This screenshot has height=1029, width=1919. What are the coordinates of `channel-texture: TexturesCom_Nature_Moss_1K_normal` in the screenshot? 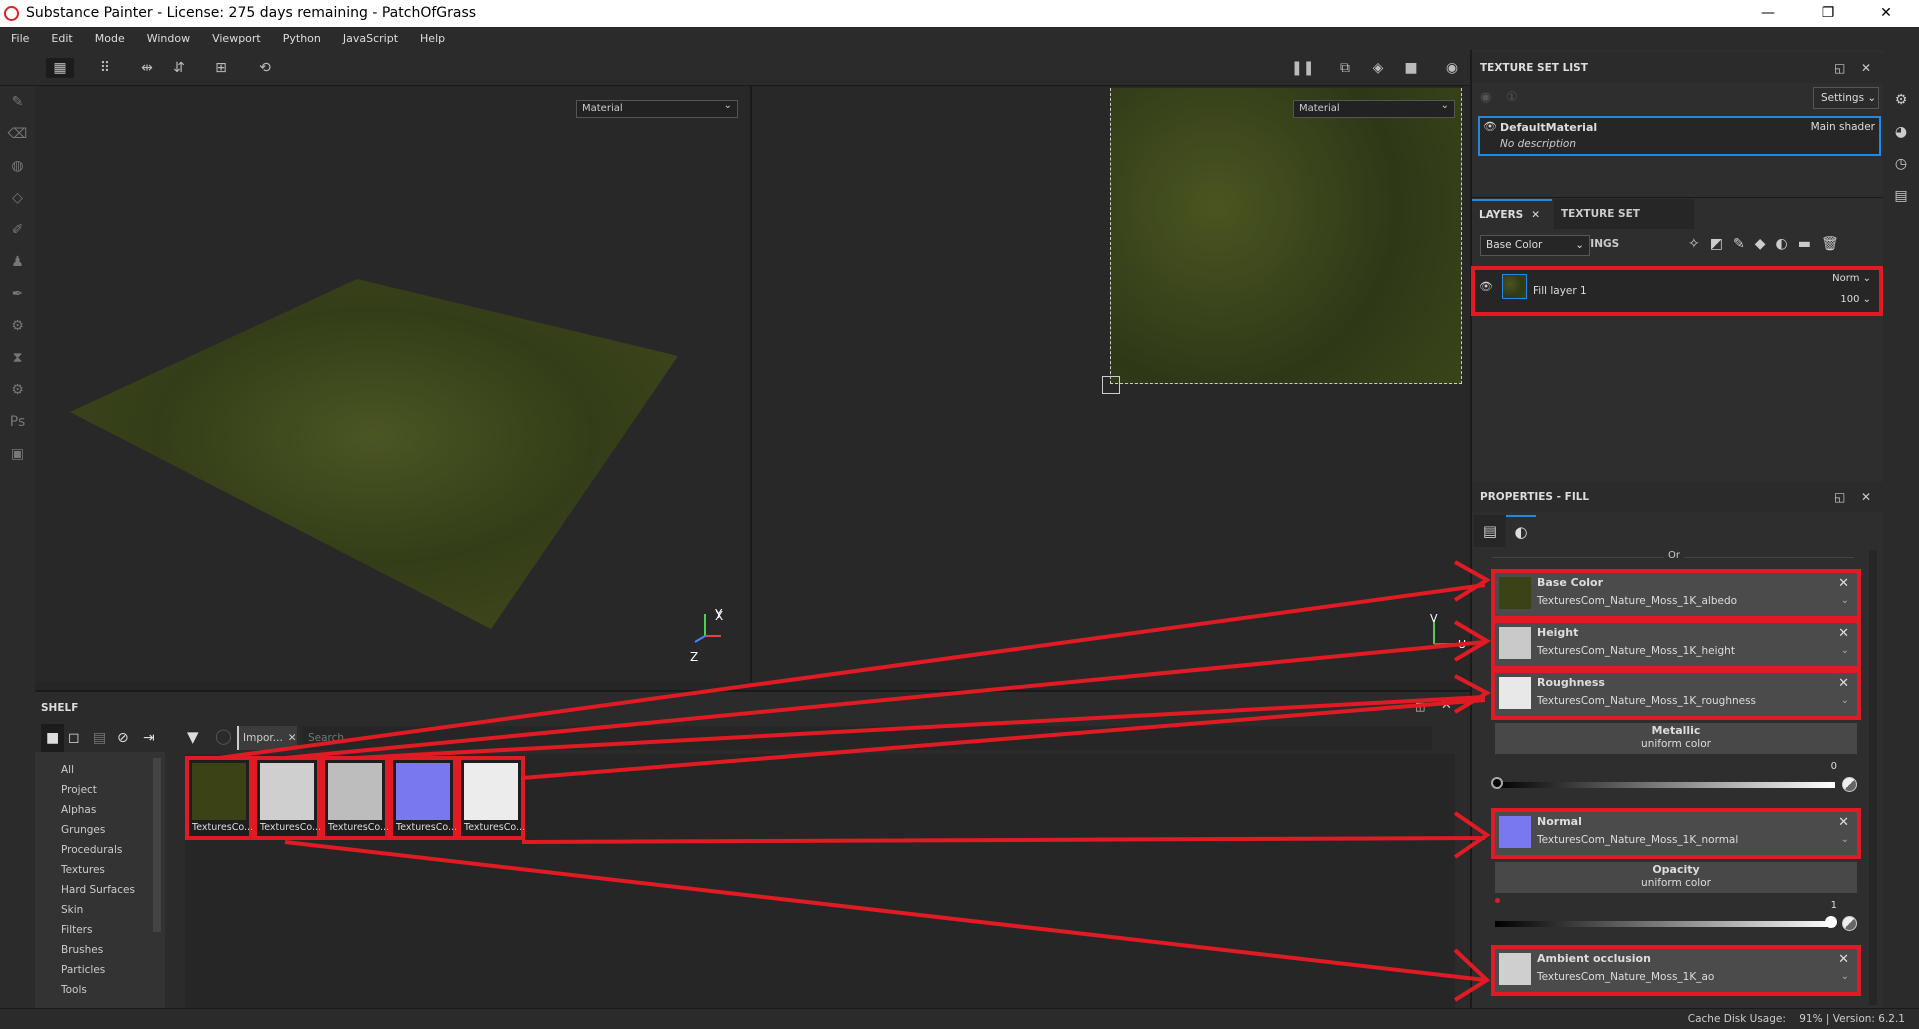 It's located at (1637, 840).